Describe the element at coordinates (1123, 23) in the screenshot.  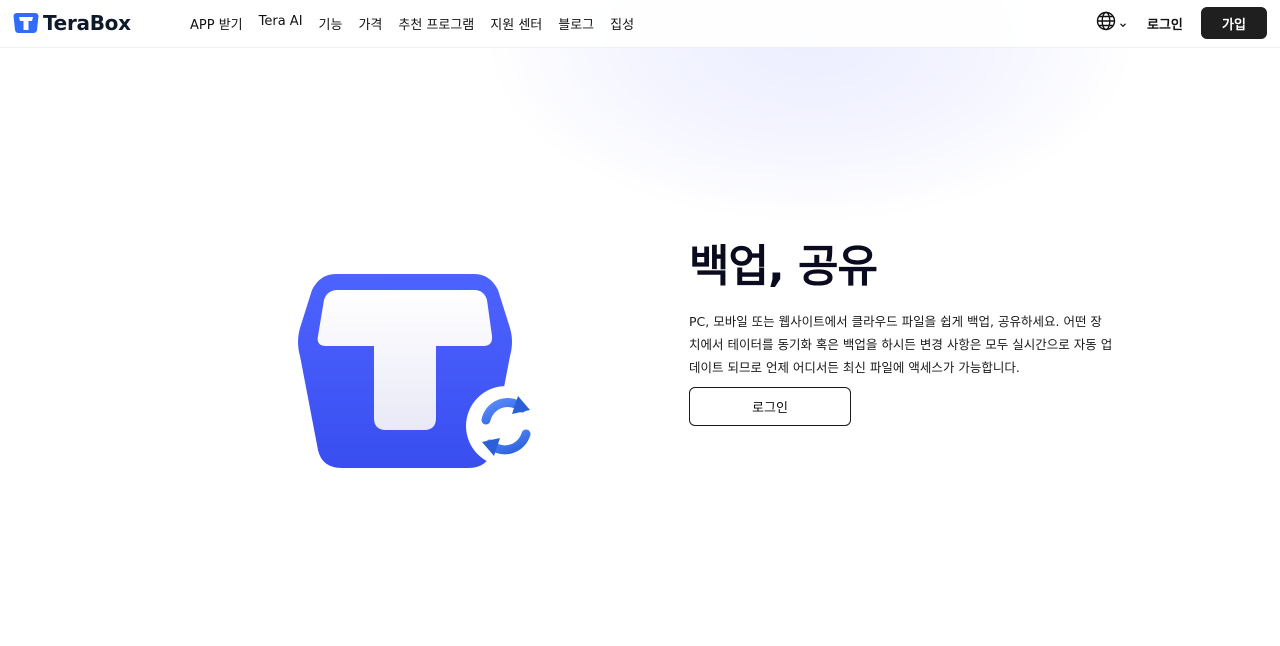
I see `chevron-down-icon` at that location.